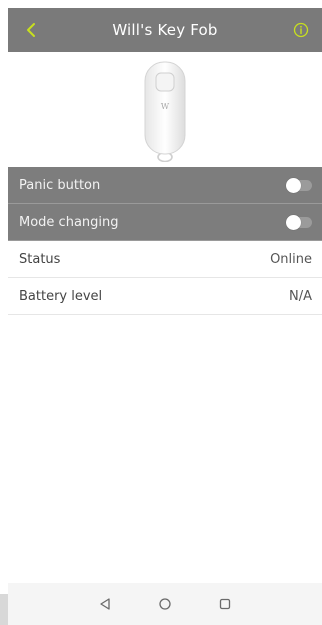  I want to click on screen-edge, so click(4, 312).